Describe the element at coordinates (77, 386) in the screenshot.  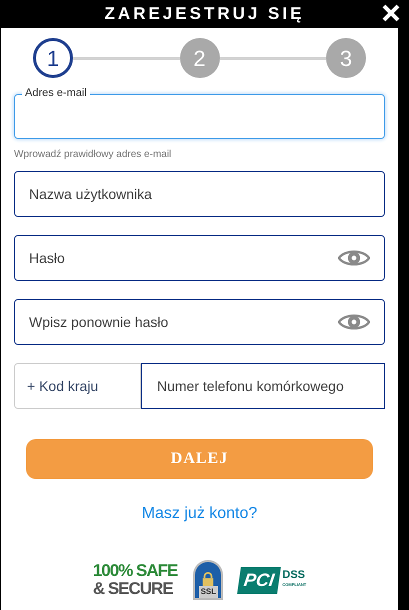
I see `country-code-select: + Kod kraju` at that location.